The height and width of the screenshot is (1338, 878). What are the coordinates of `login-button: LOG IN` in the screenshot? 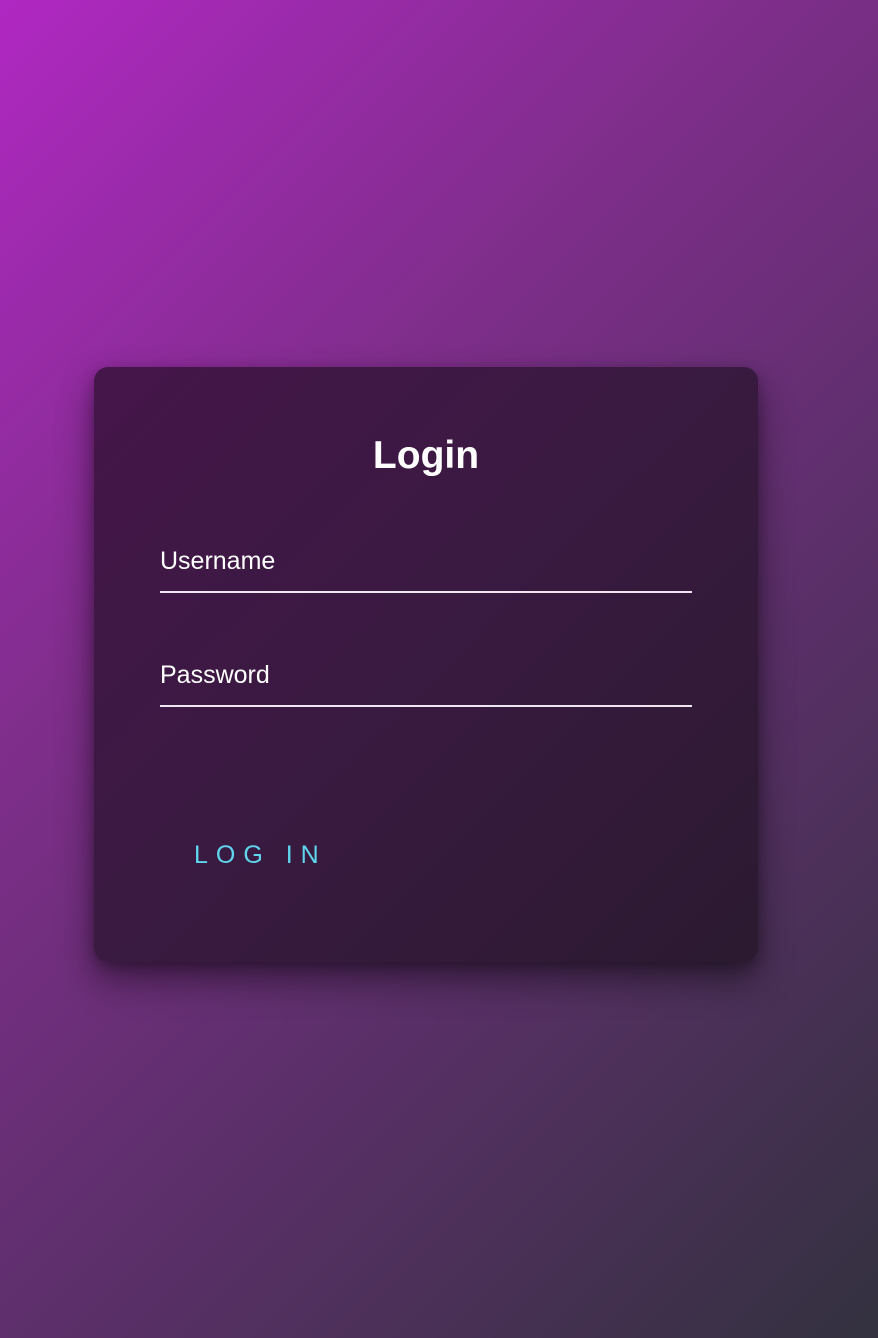 It's located at (260, 855).